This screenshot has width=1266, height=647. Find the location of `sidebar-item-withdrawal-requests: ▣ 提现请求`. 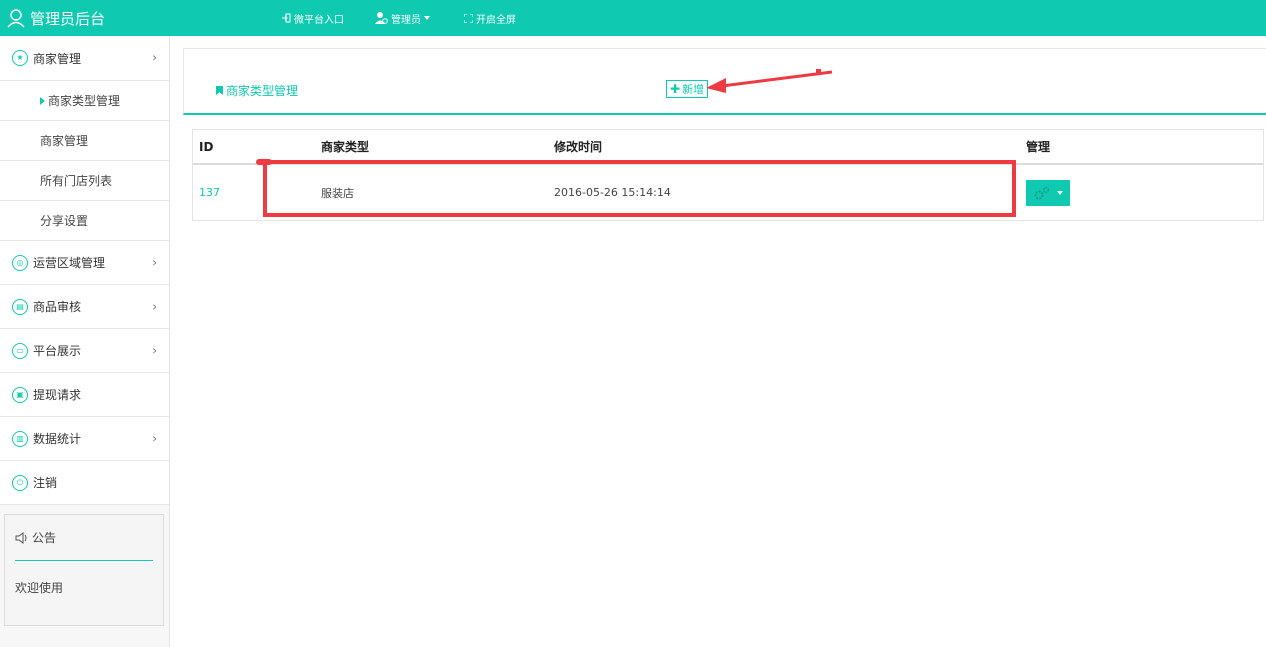

sidebar-item-withdrawal-requests: ▣ 提现请求 is located at coordinates (84, 395).